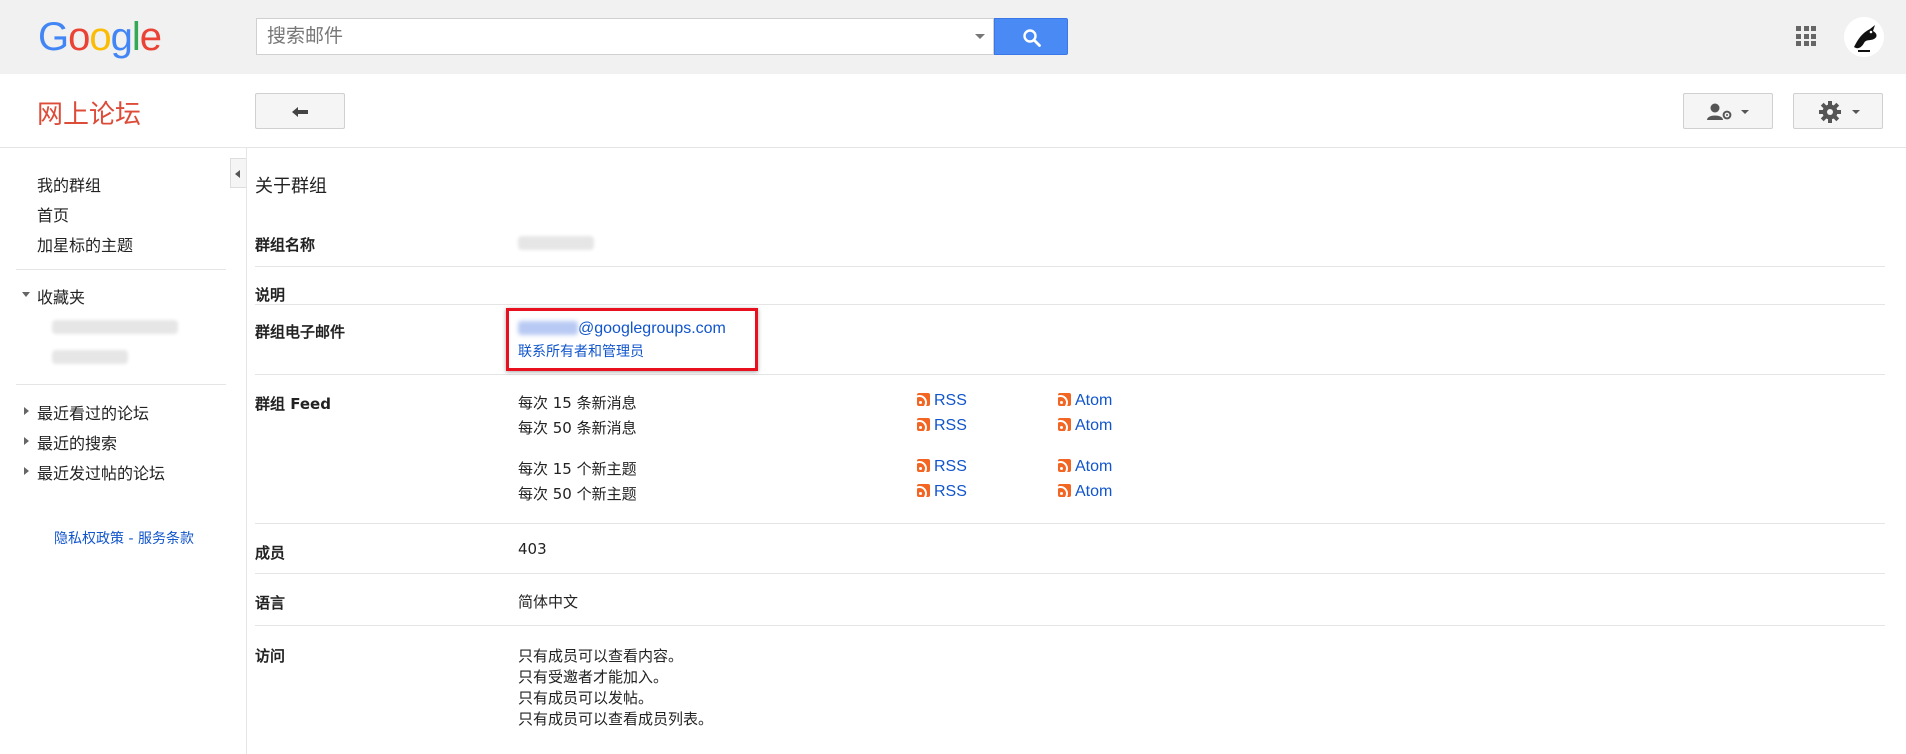  I want to click on back-arrow-icon, so click(300, 112).